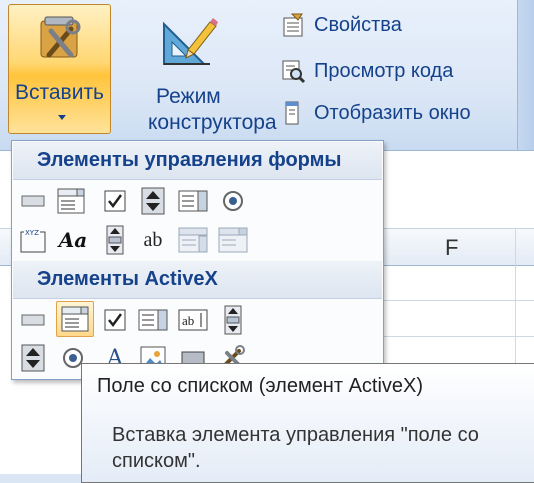 Image resolution: width=534 pixels, height=483 pixels. I want to click on activex-list-box-control, so click(153, 320).